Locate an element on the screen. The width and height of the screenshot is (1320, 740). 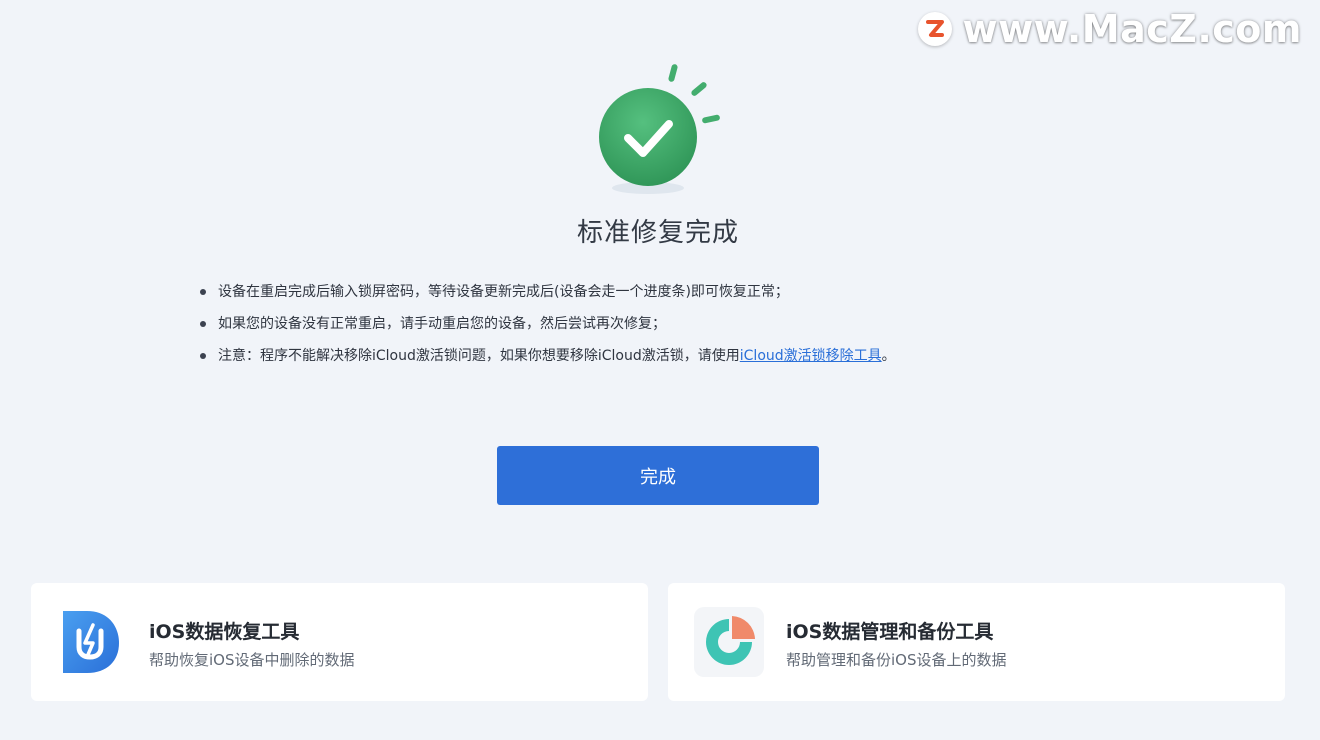
watermark-text: www.MacZ.com is located at coordinates (1132, 29).